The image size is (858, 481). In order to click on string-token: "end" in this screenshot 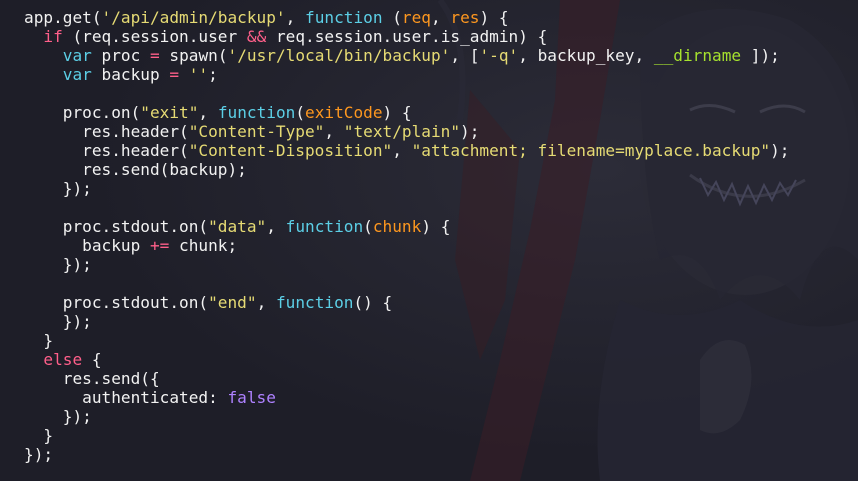, I will do `click(232, 302)`.